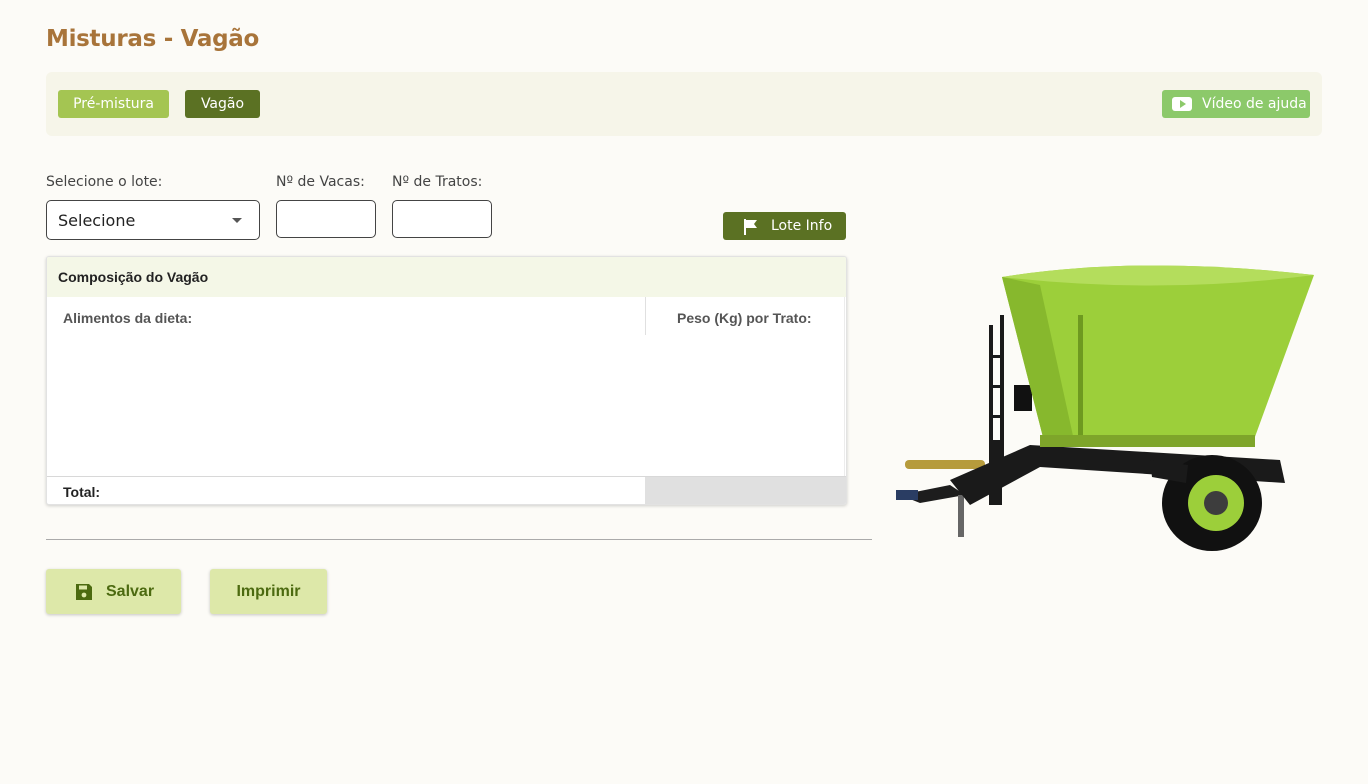 This screenshot has height=784, width=1368. What do you see at coordinates (97, 220) in the screenshot?
I see `lote-select-value: Selecione` at bounding box center [97, 220].